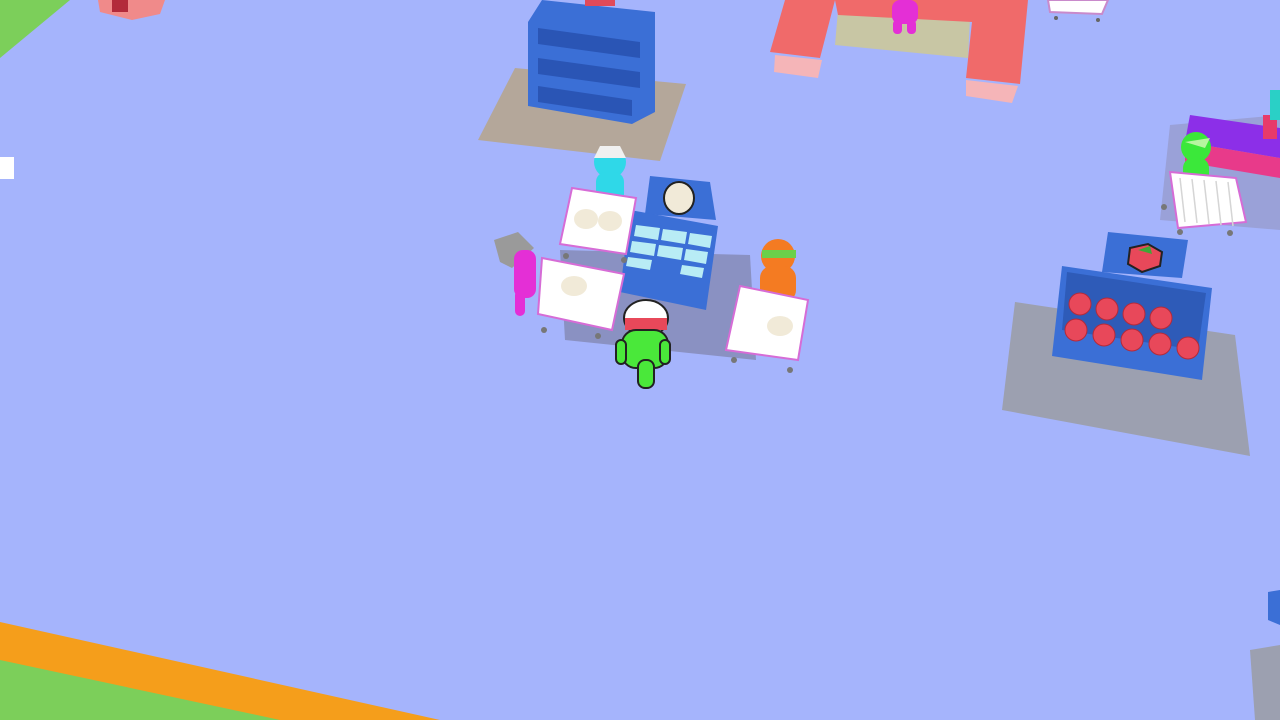  What do you see at coordinates (679, 198) in the screenshot?
I see `egg-icon` at bounding box center [679, 198].